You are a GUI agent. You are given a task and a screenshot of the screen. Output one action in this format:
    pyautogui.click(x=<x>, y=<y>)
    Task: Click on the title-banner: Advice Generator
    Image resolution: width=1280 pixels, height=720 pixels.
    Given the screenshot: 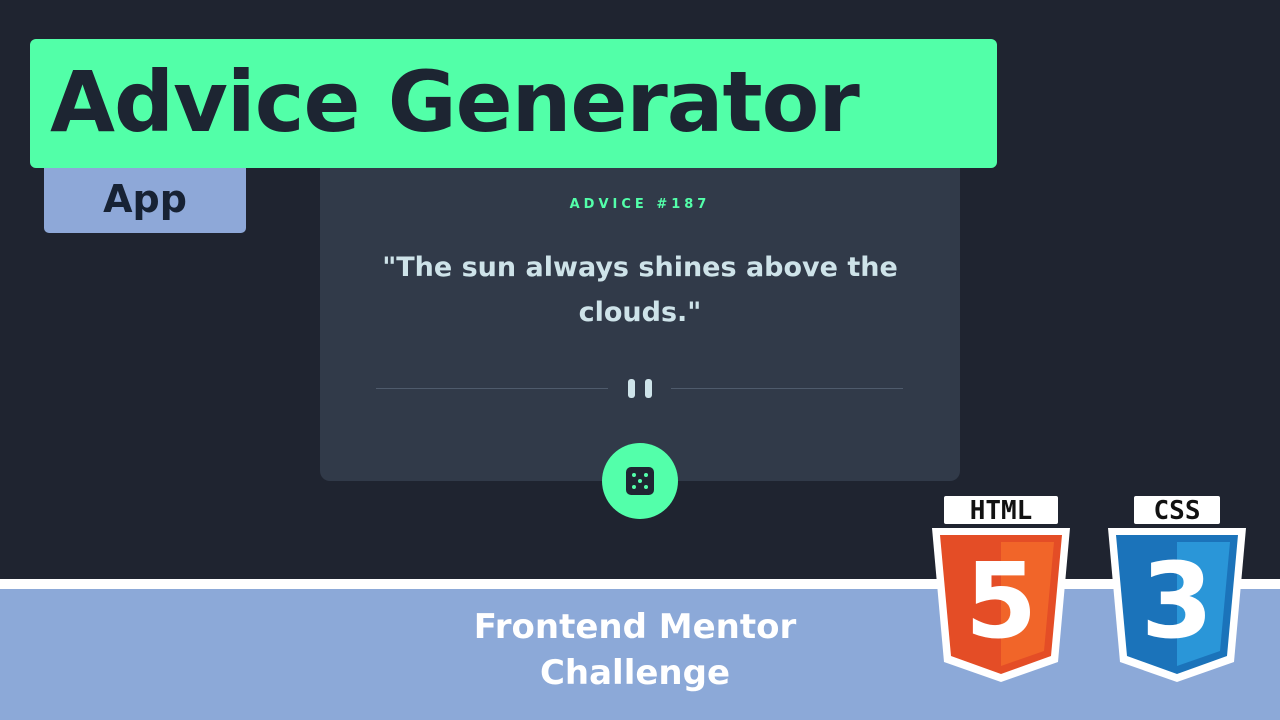 What is the action you would take?
    pyautogui.click(x=513, y=103)
    